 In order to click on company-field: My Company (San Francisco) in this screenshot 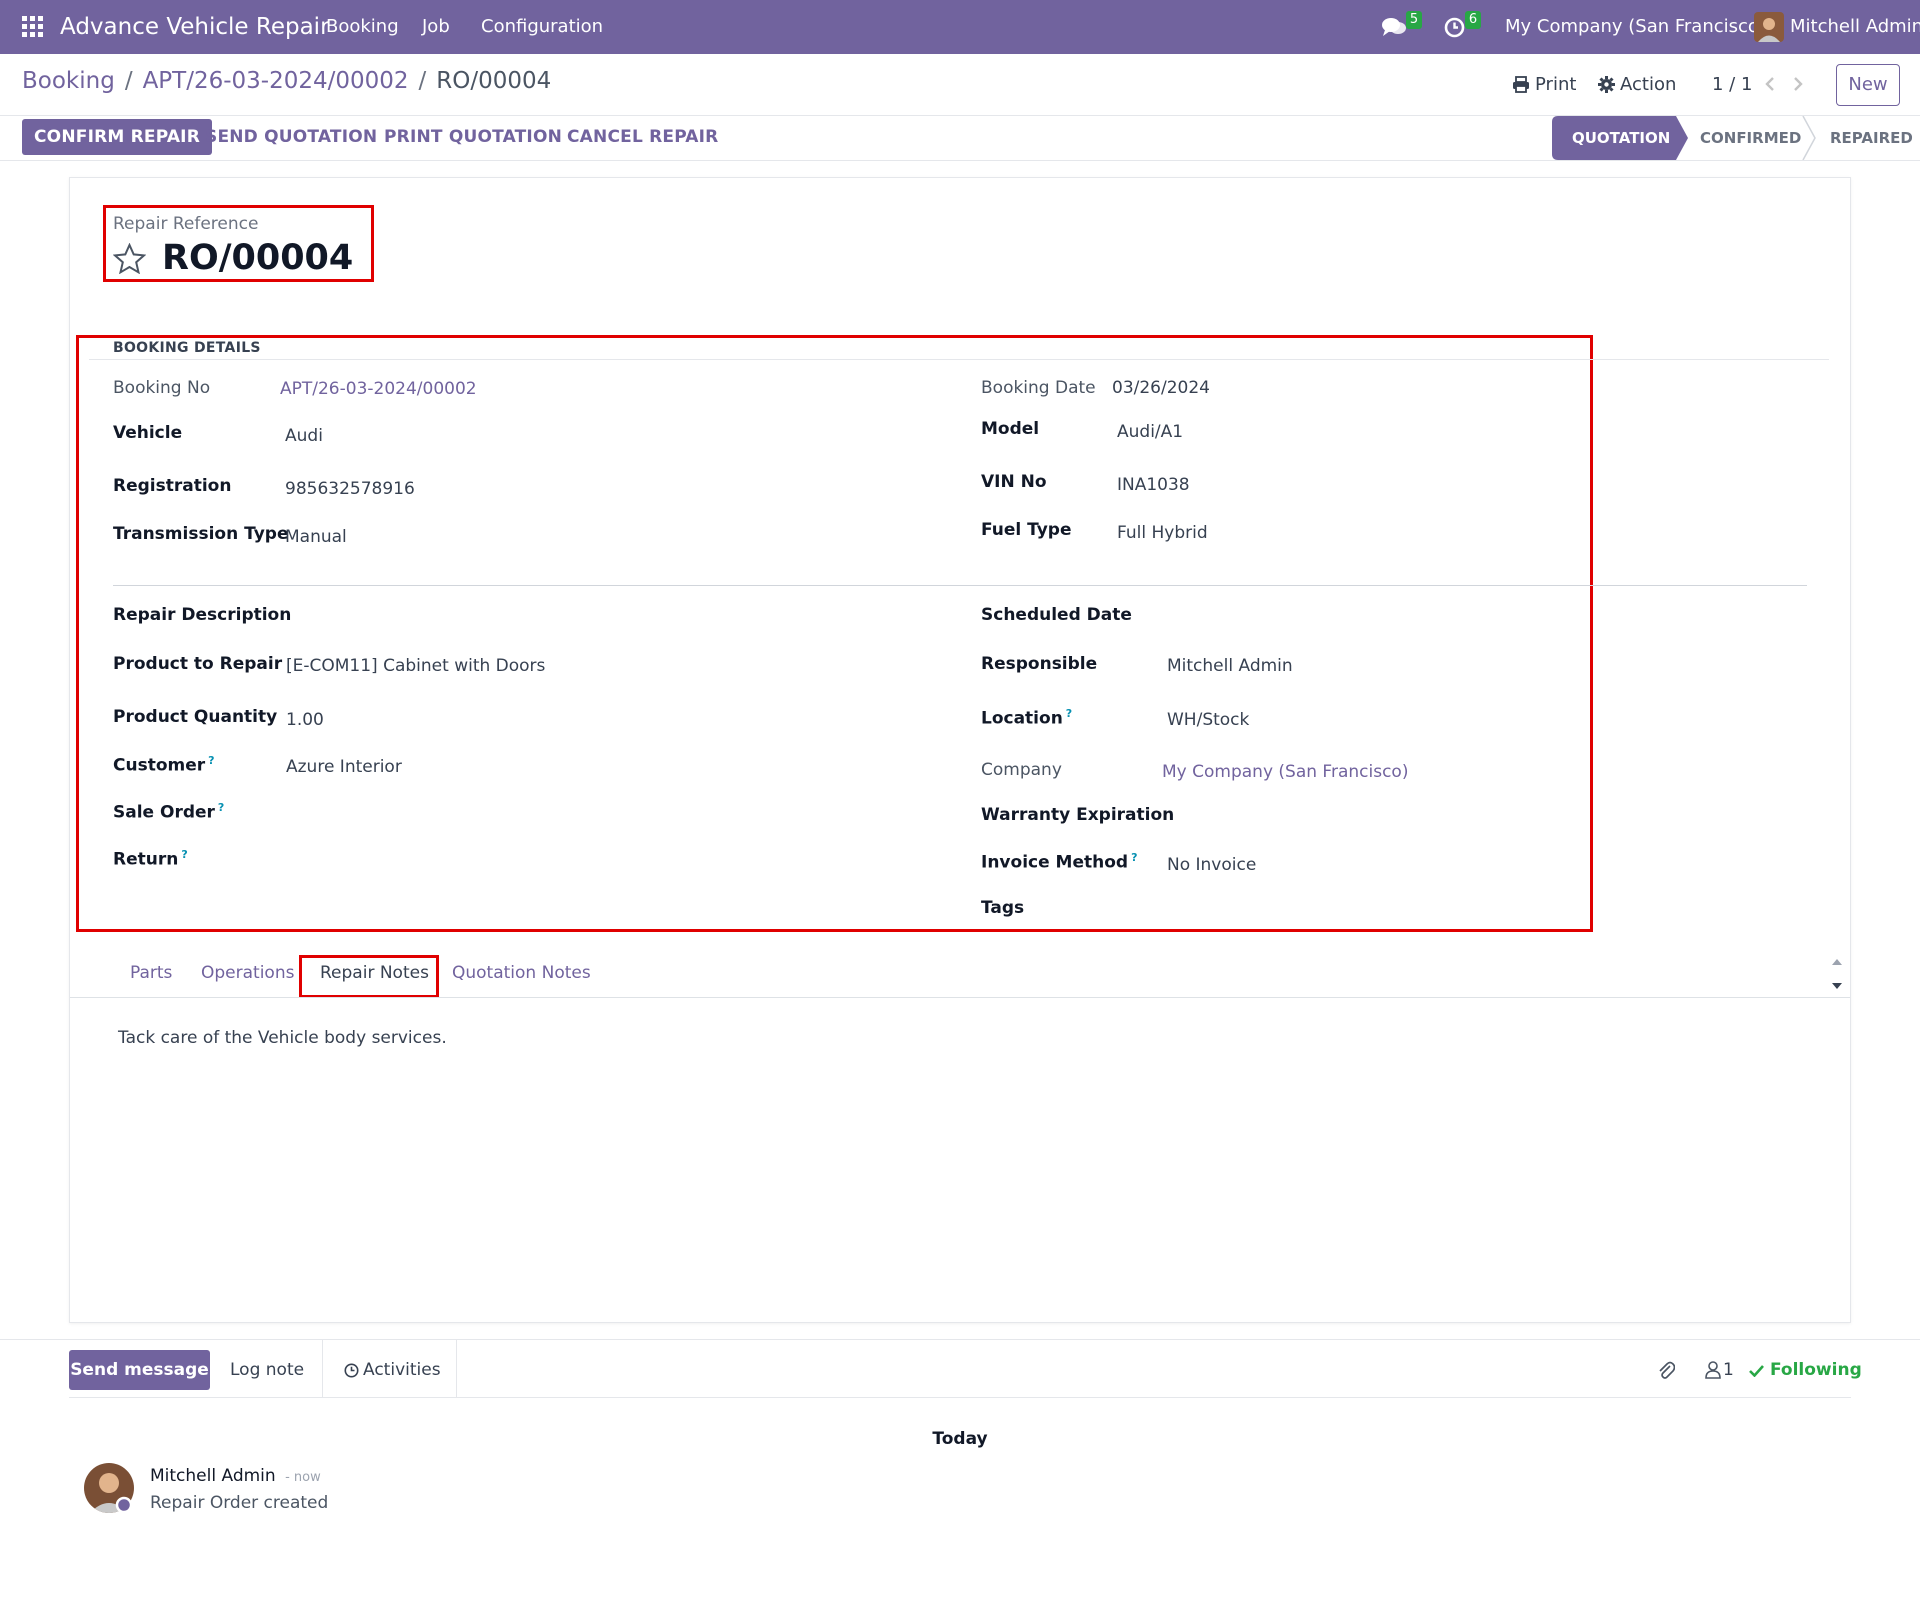, I will do `click(1285, 772)`.